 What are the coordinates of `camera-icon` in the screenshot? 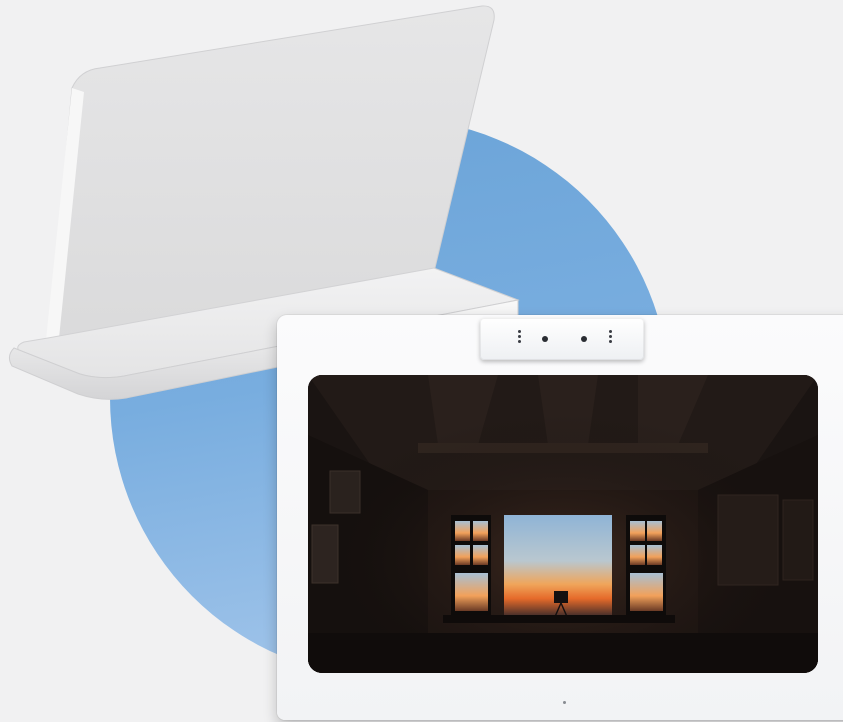 It's located at (545, 339).